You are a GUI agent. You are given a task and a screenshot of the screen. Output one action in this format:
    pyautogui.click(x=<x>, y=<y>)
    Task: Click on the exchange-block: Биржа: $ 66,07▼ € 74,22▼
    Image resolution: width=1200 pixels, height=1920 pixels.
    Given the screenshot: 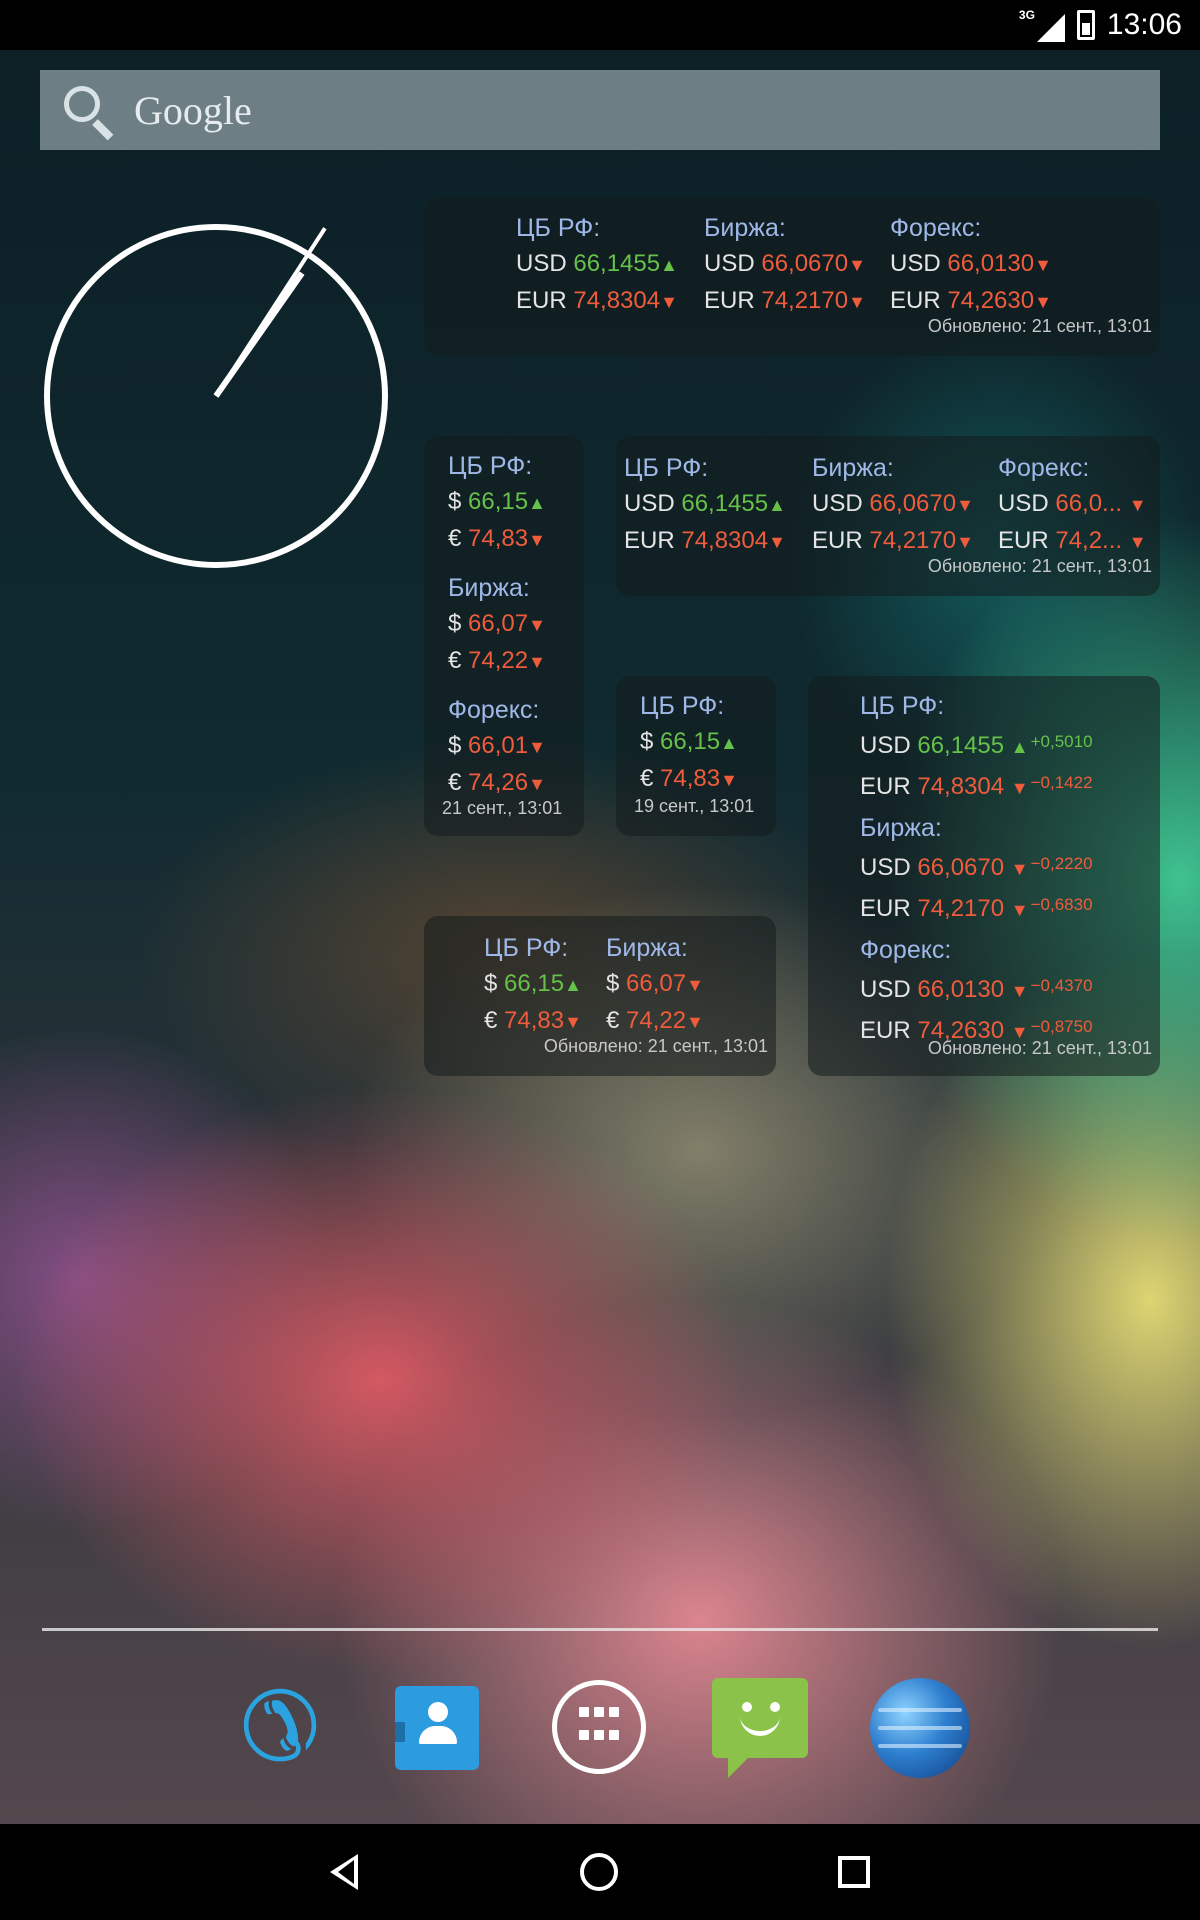 What is the action you would take?
    pyautogui.click(x=497, y=625)
    